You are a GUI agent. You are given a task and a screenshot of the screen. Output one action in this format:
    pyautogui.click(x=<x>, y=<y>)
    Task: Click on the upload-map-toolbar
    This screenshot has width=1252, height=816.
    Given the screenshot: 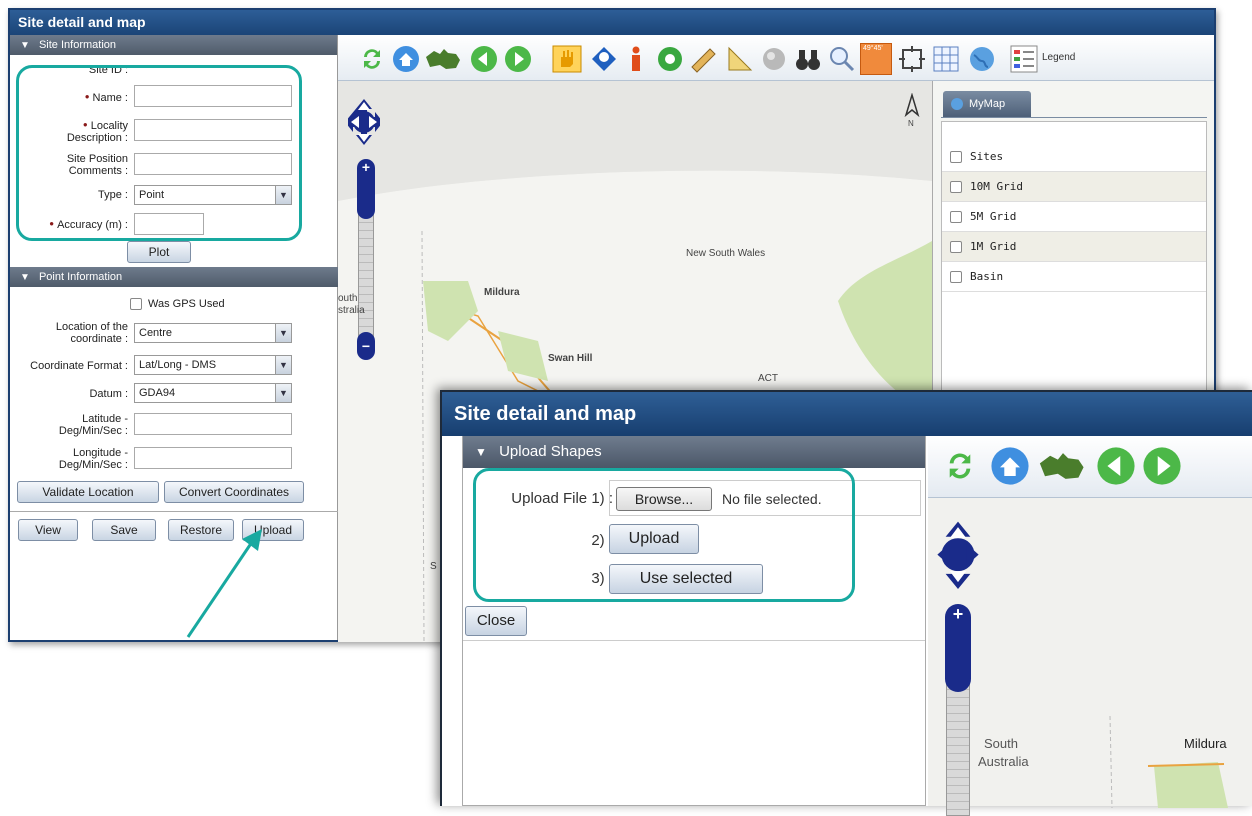 What is the action you would take?
    pyautogui.click(x=1090, y=467)
    